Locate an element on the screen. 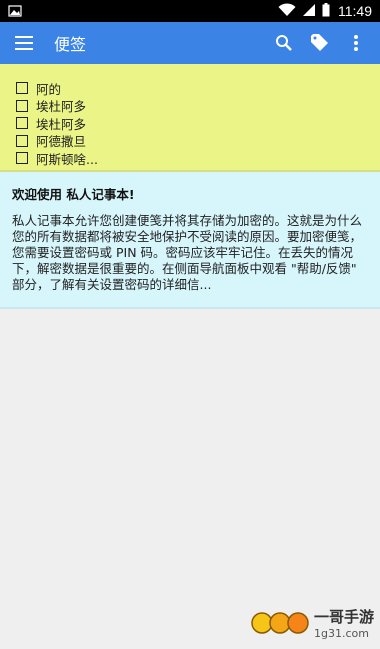  wifi-icon is located at coordinates (287, 11).